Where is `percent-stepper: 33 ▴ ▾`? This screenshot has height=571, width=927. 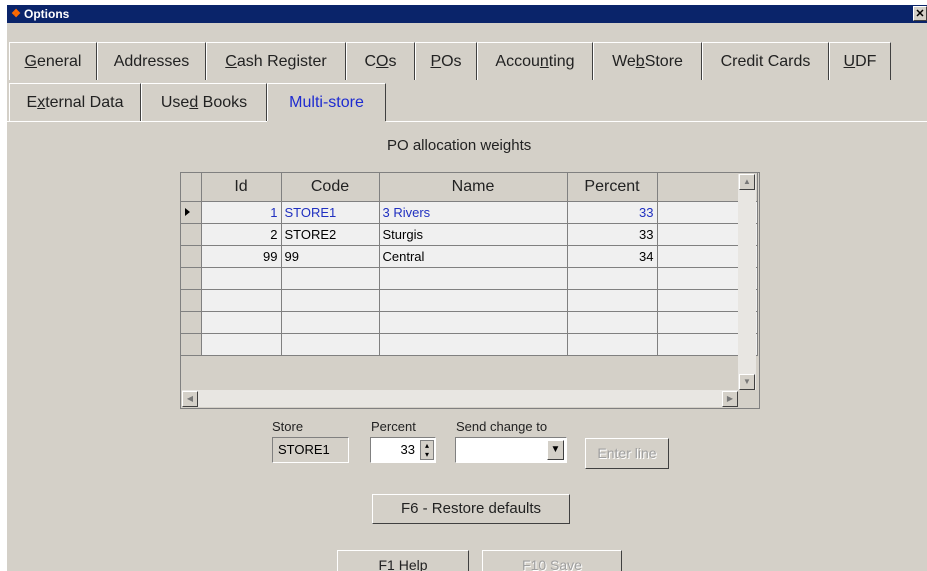
percent-stepper: 33 ▴ ▾ is located at coordinates (403, 450).